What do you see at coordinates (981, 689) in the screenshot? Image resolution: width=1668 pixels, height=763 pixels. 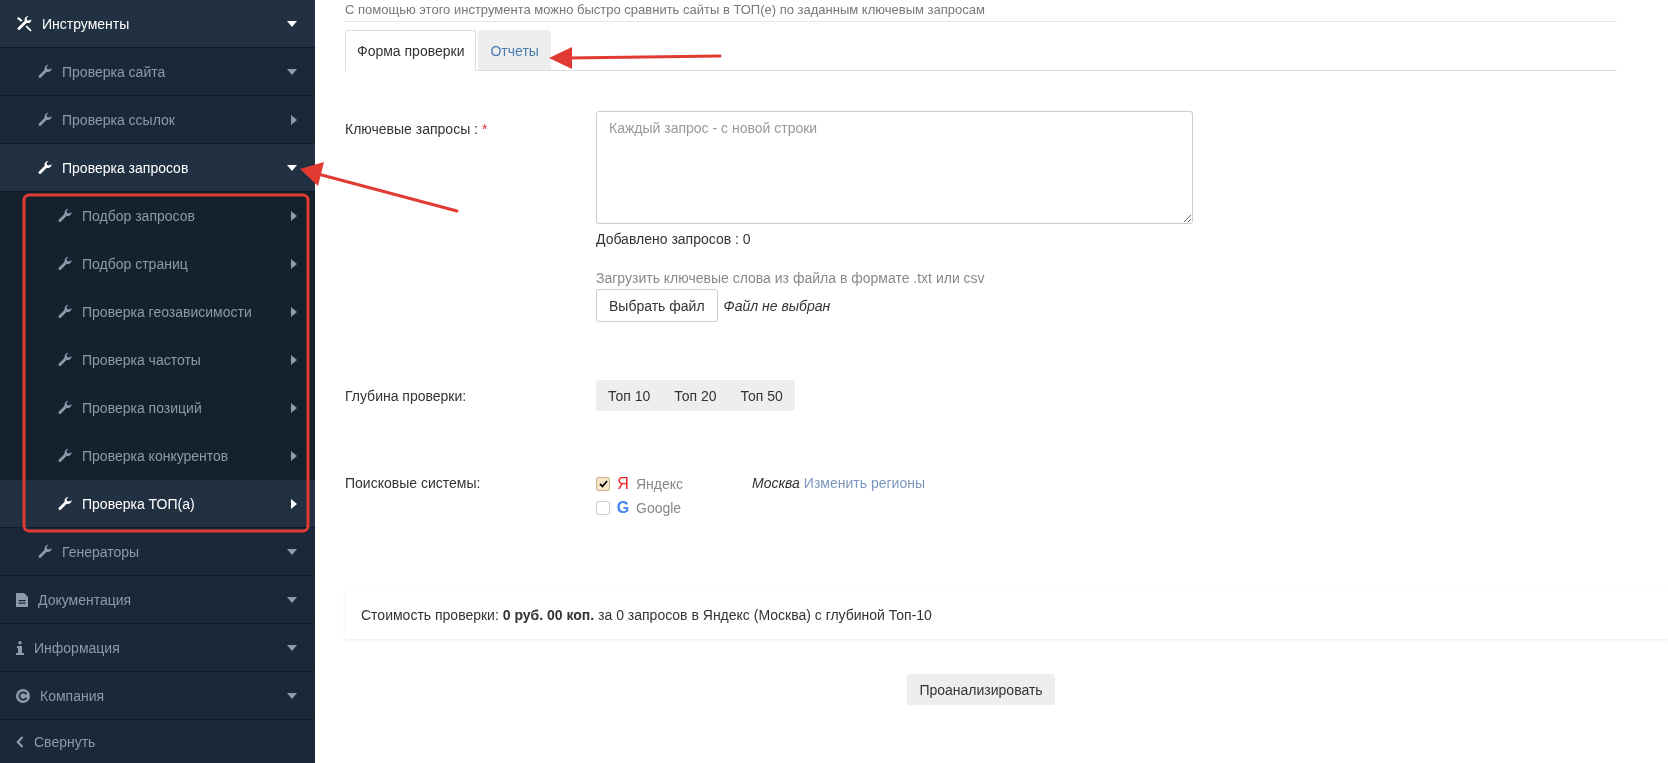 I see `analyze-button: Проанализировать` at bounding box center [981, 689].